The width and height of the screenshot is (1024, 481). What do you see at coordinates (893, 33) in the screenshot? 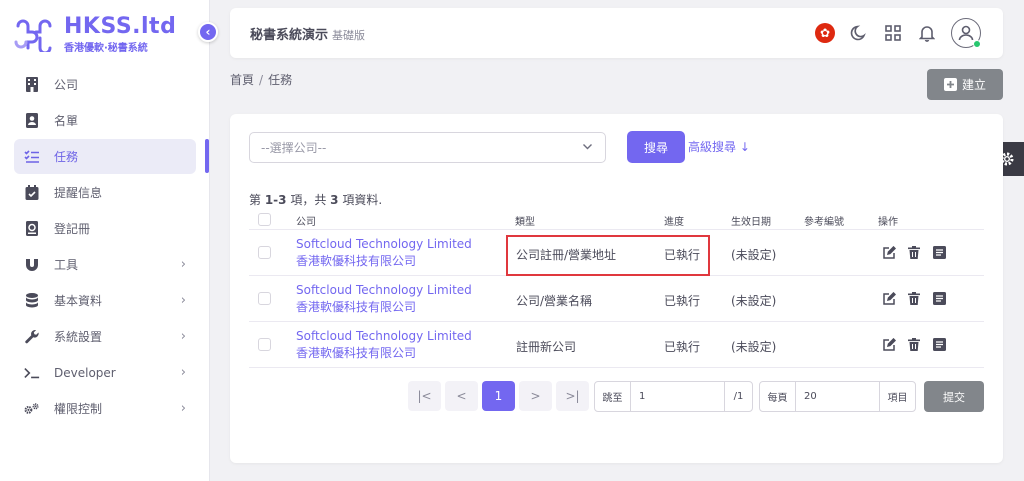
I see `grid-apps-icon` at bounding box center [893, 33].